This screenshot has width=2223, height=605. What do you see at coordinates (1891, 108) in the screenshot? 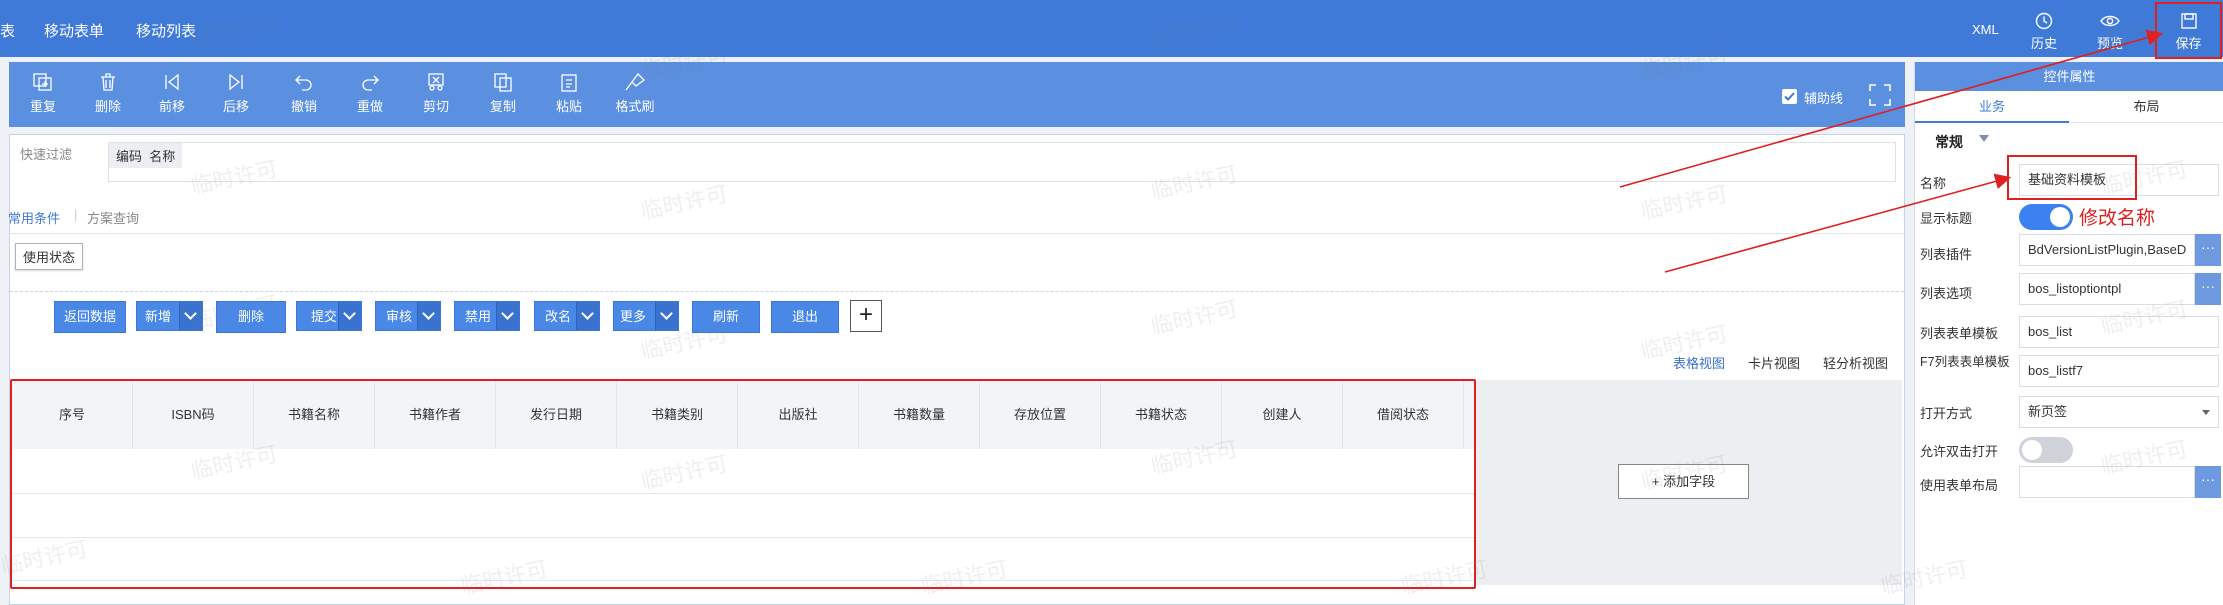
I see `arrow-to-save` at bounding box center [1891, 108].